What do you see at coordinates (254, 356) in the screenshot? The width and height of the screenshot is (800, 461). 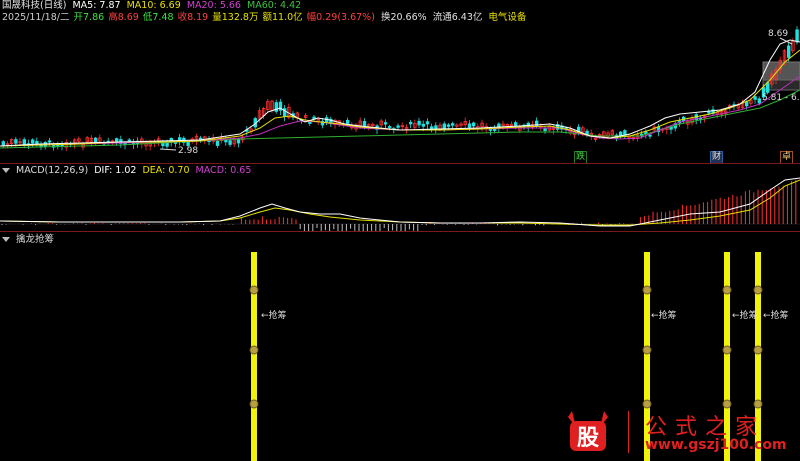 I see `signal-bar` at bounding box center [254, 356].